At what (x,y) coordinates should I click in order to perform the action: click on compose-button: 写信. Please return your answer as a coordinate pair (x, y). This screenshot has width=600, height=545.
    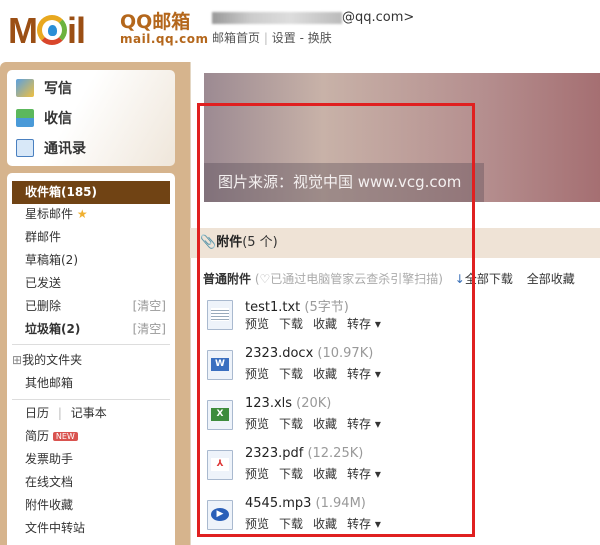
    Looking at the image, I should click on (44, 88).